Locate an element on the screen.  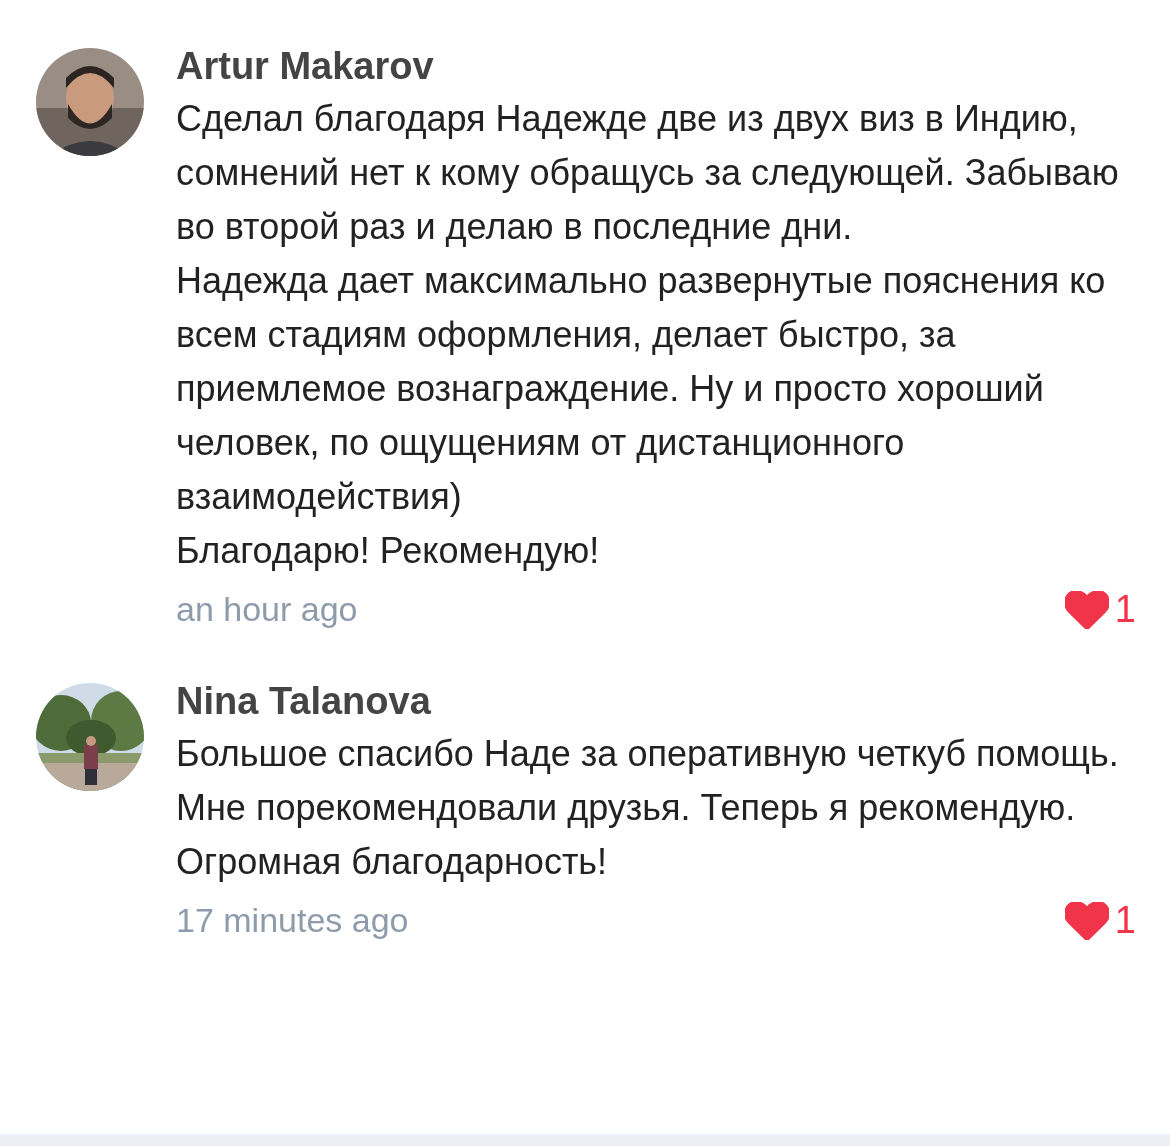
comment-time: an hour ago is located at coordinates (267, 609).